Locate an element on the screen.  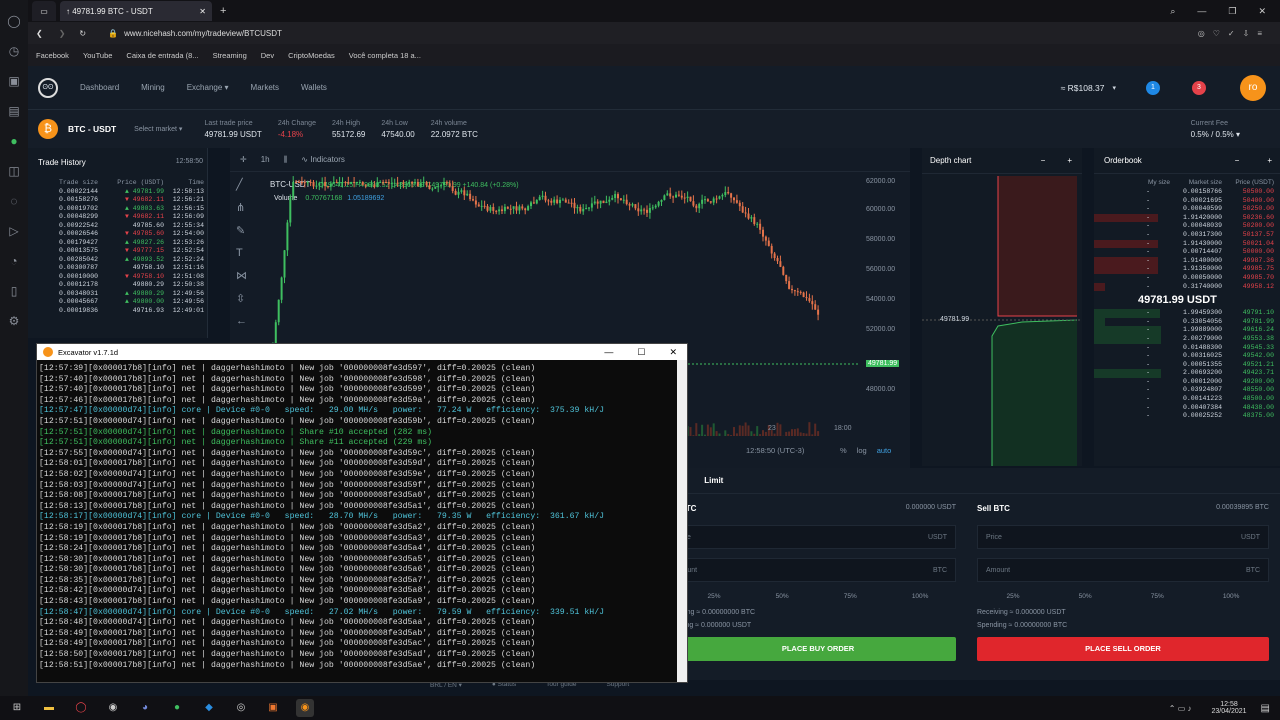
tray-icons: ⌃ ▭ ♪ is located at coordinates (1180, 708).